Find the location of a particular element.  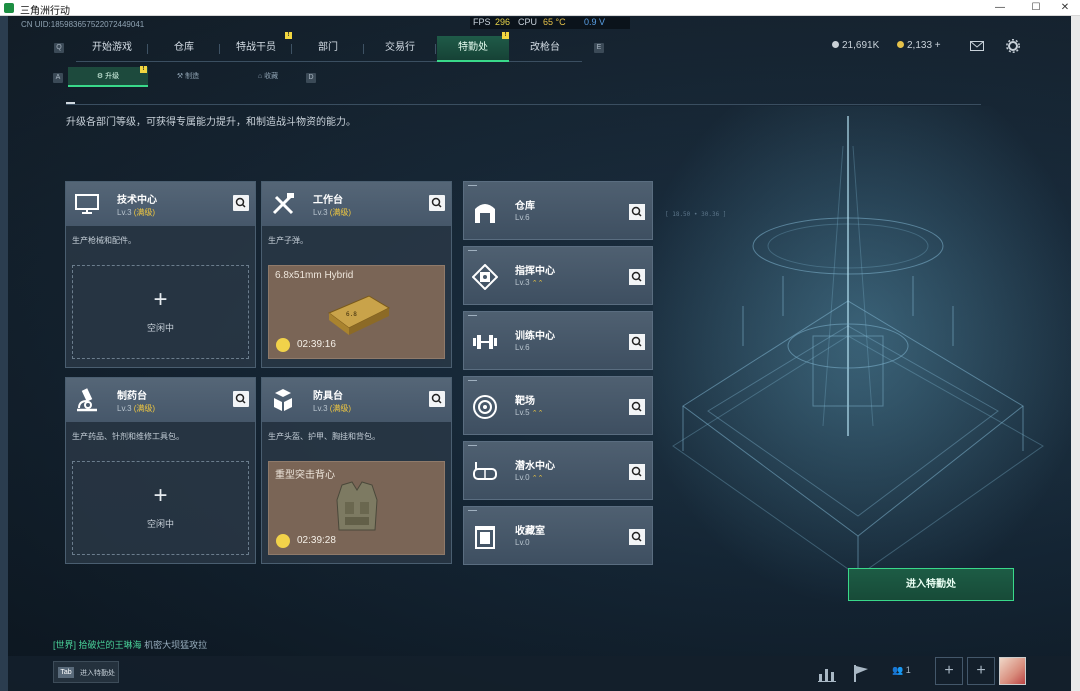

product-name: 重型突击背心 is located at coordinates (305, 475).